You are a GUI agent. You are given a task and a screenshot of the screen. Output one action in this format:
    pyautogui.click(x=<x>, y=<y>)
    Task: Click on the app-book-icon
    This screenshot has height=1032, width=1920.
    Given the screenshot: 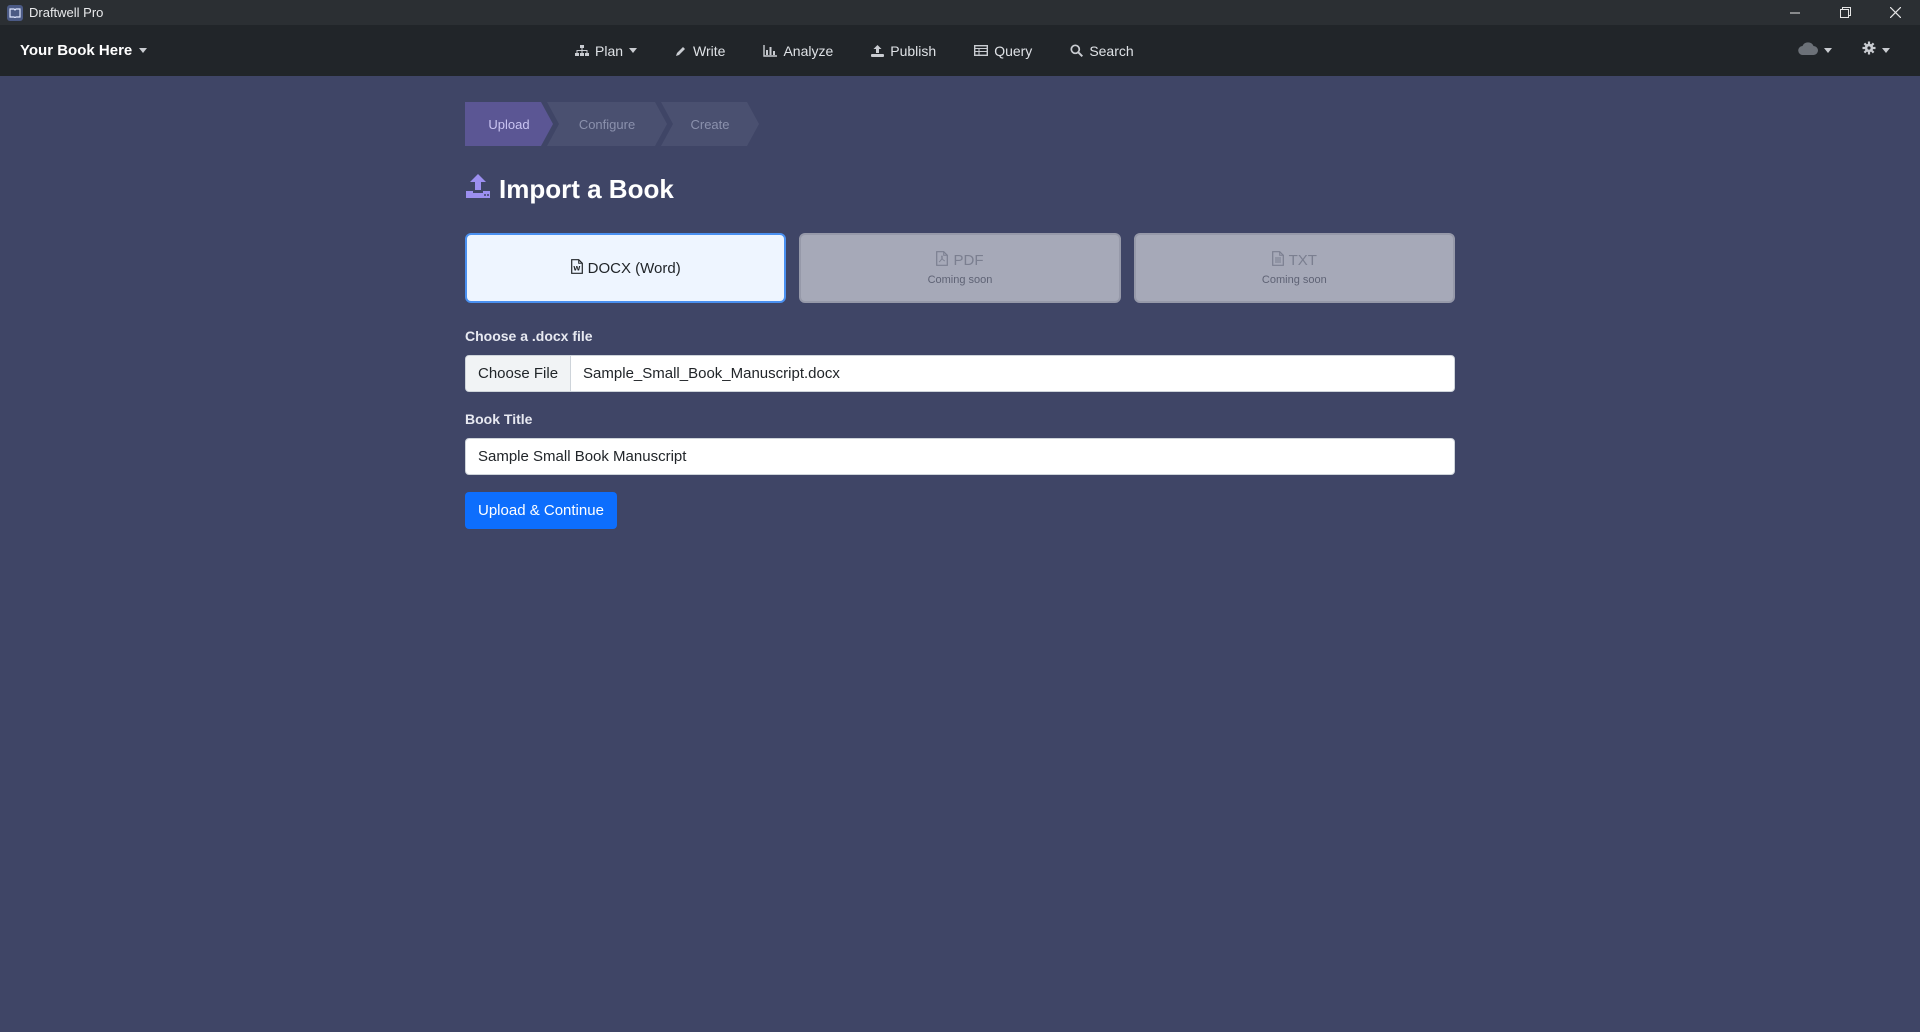 What is the action you would take?
    pyautogui.click(x=15, y=12)
    